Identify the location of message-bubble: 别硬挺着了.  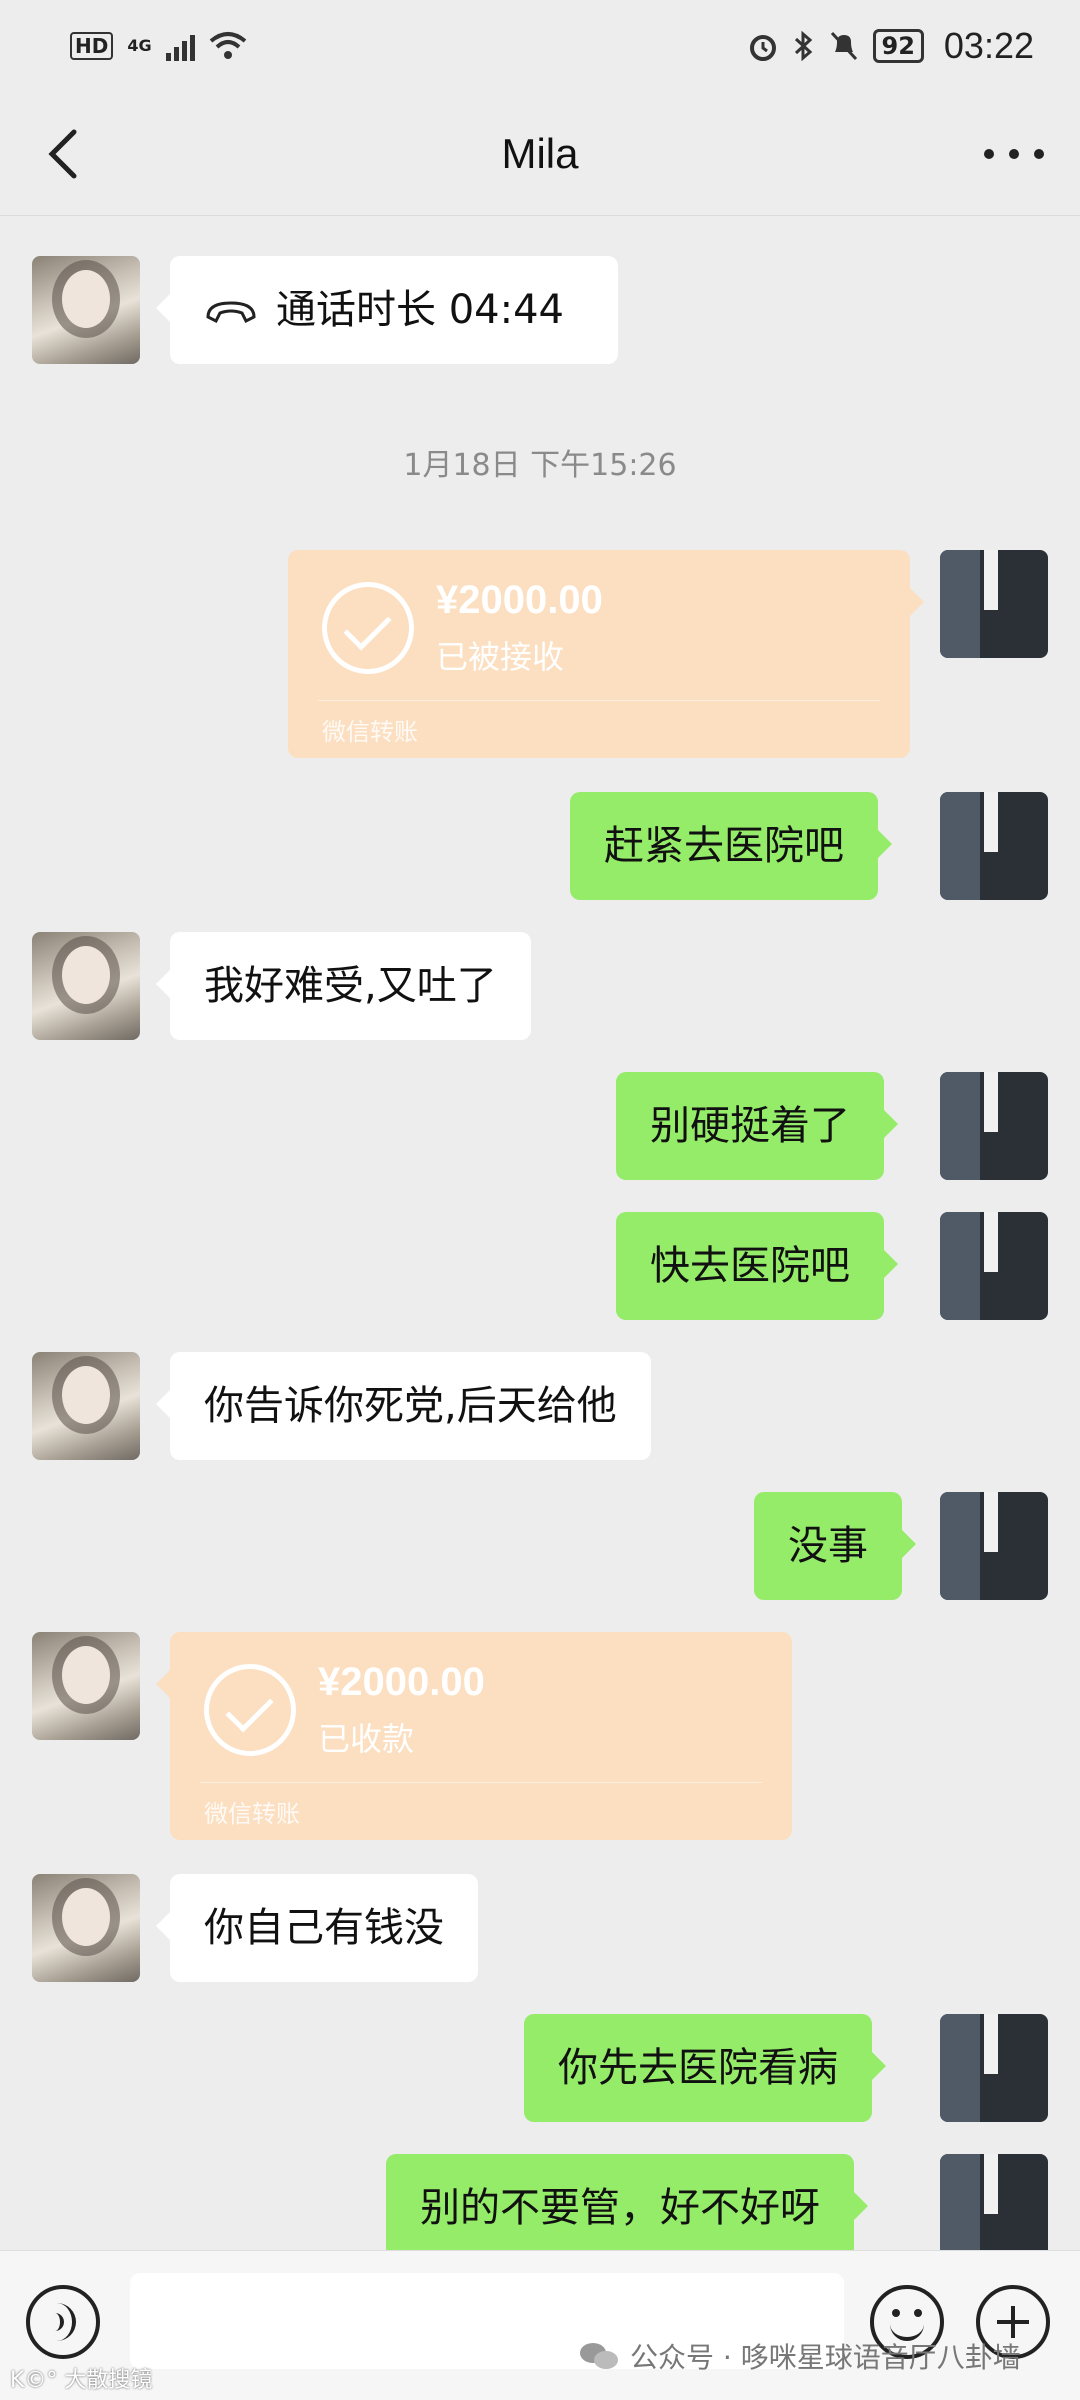
(757, 1126).